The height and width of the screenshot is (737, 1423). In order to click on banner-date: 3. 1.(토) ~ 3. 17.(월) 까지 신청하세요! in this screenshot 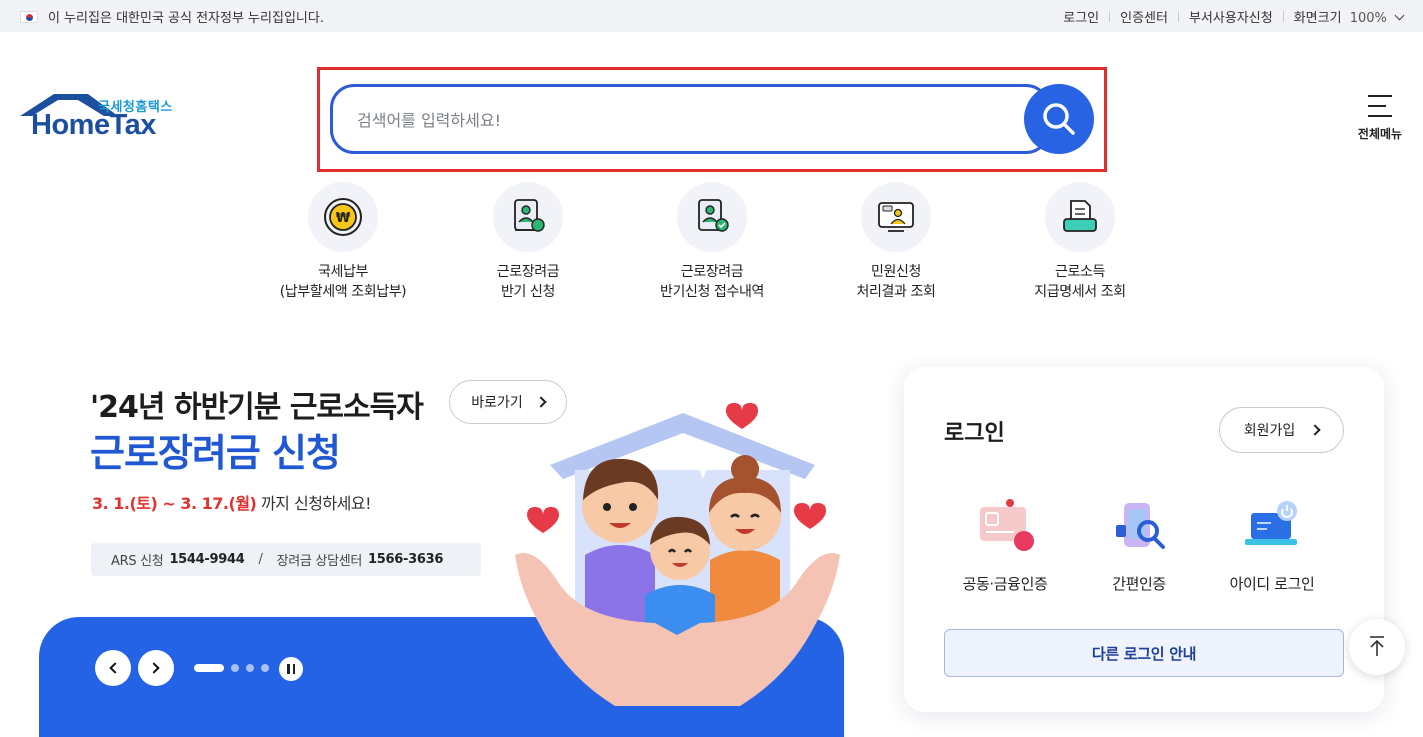, I will do `click(231, 502)`.